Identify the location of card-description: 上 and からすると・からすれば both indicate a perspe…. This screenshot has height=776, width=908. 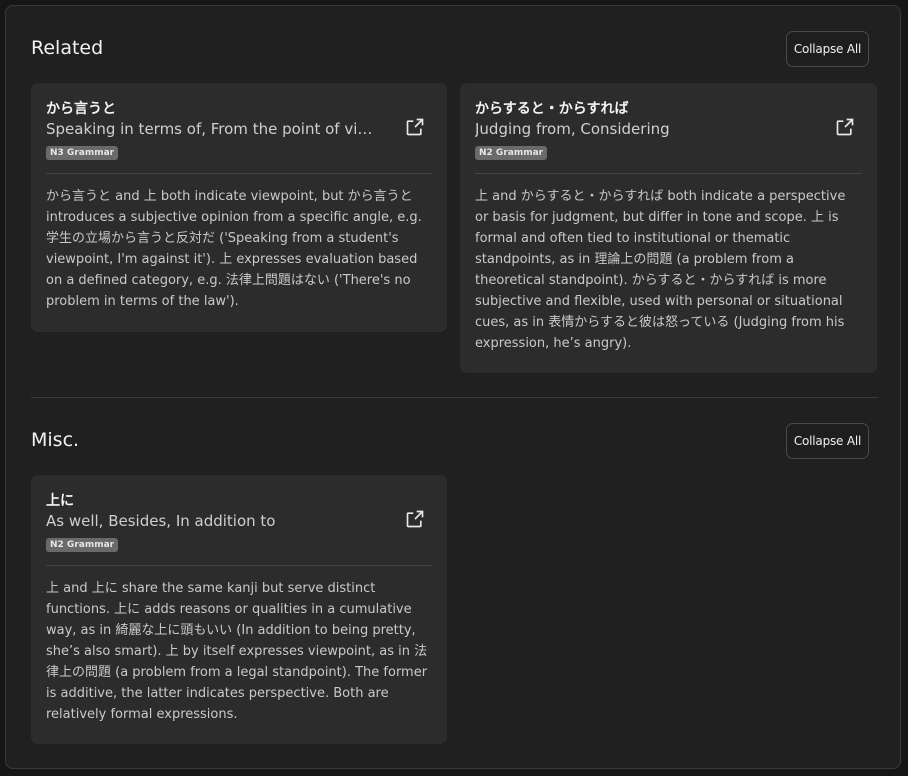
(660, 270).